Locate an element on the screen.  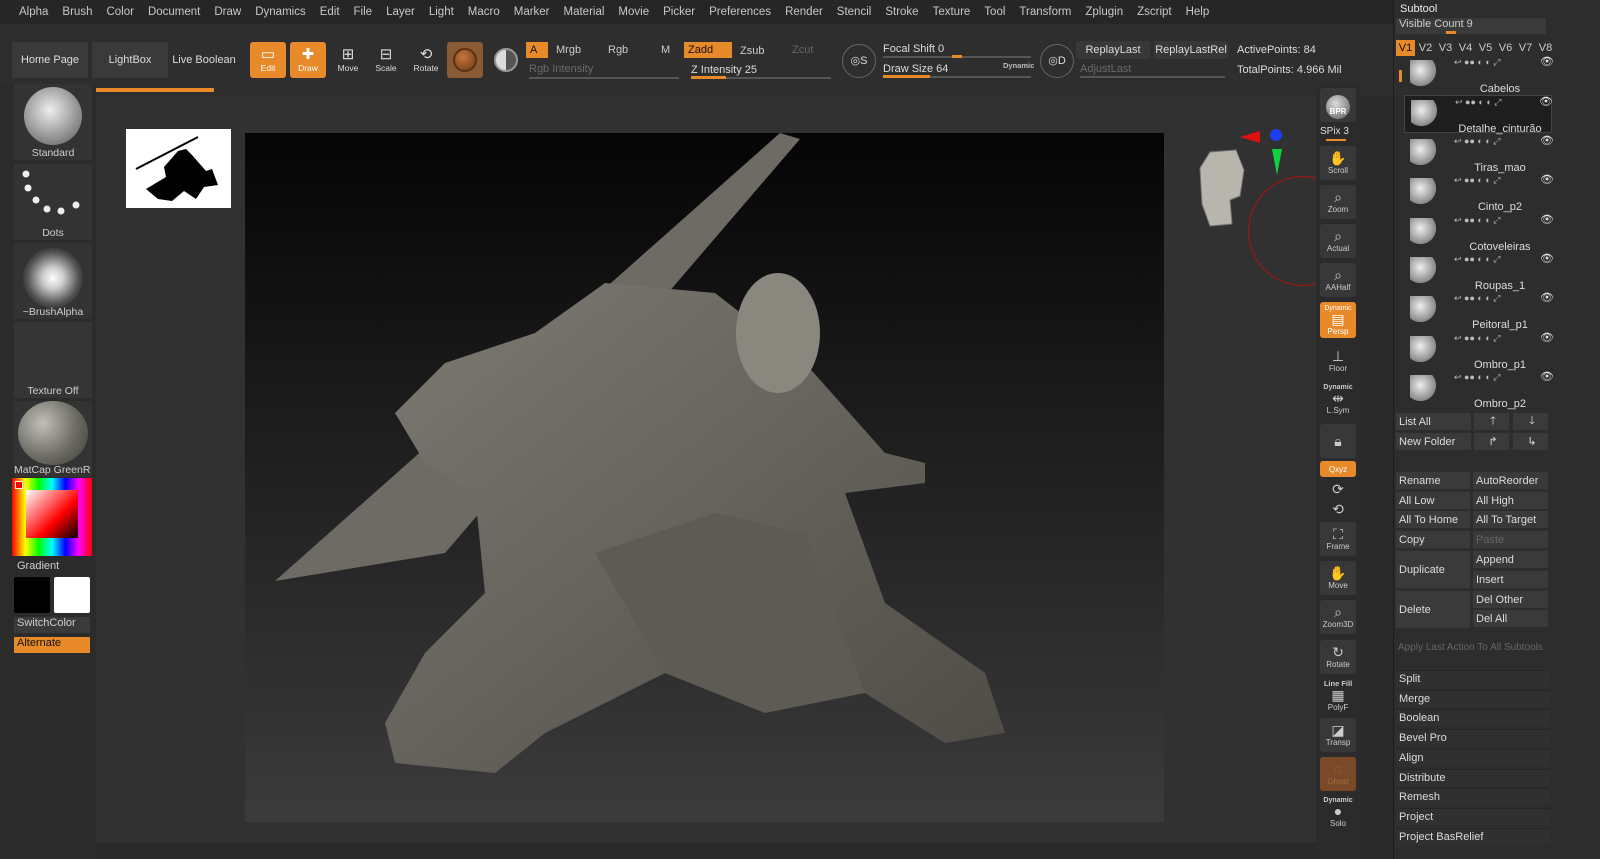
color-mode-button is located at coordinates (506, 60).